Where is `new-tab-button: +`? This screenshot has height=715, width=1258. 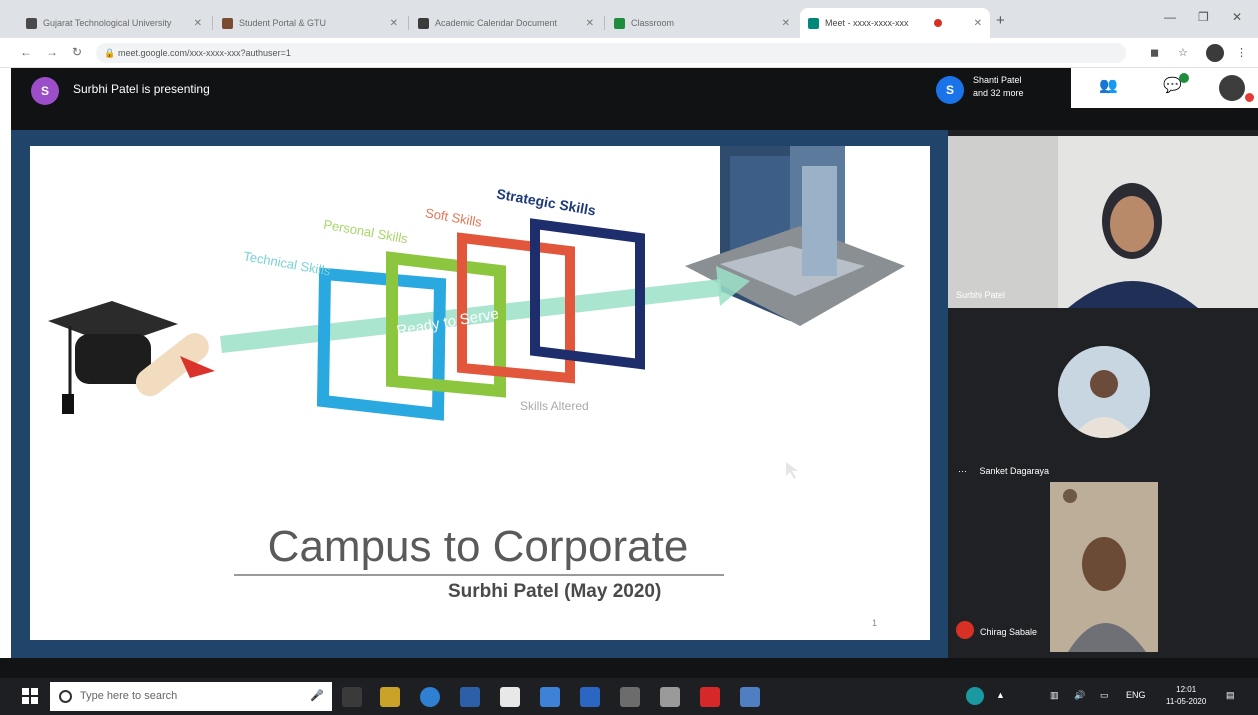 new-tab-button: + is located at coordinates (1000, 20).